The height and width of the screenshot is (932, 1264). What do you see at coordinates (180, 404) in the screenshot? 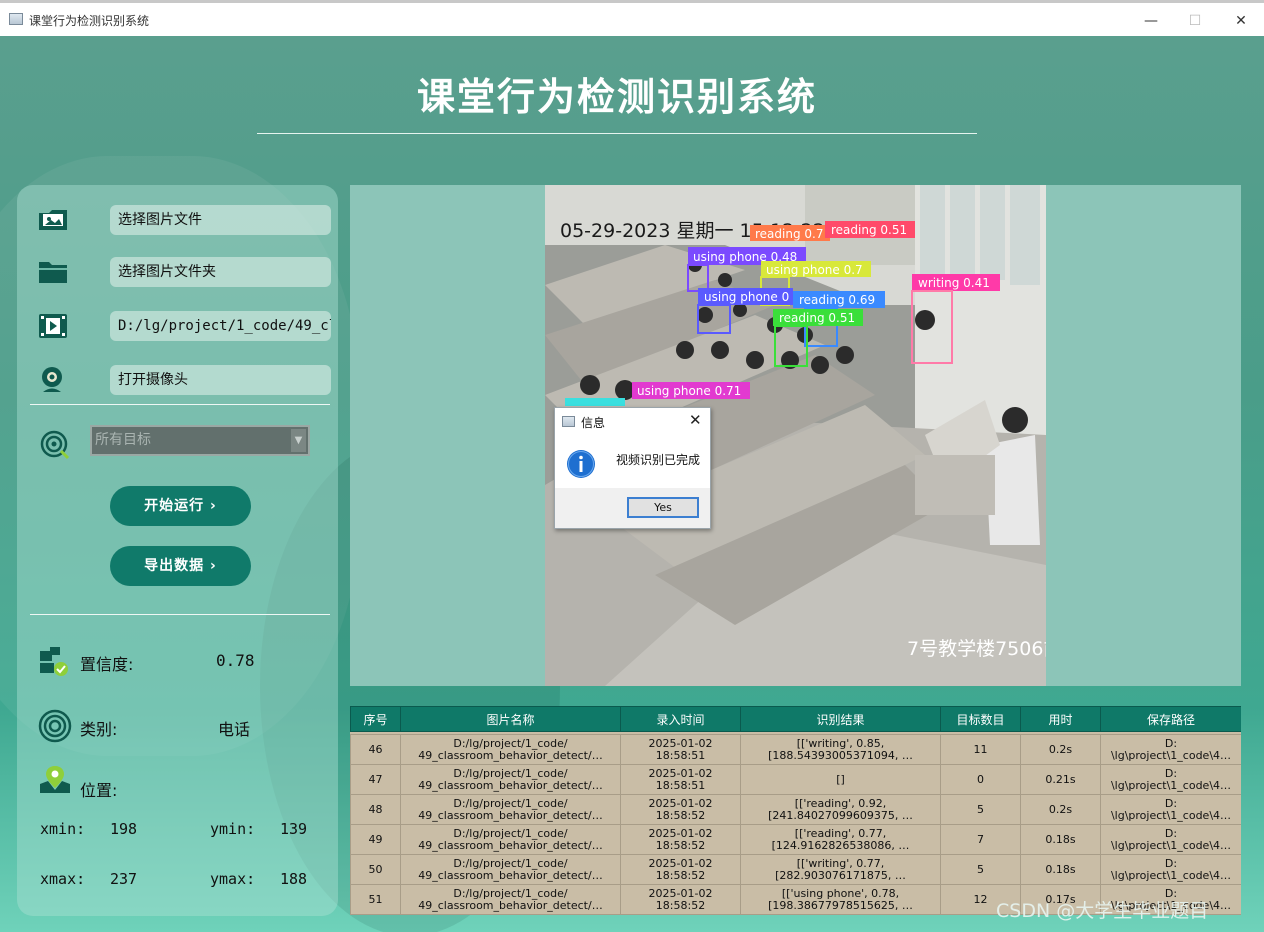
I see `section-divider` at bounding box center [180, 404].